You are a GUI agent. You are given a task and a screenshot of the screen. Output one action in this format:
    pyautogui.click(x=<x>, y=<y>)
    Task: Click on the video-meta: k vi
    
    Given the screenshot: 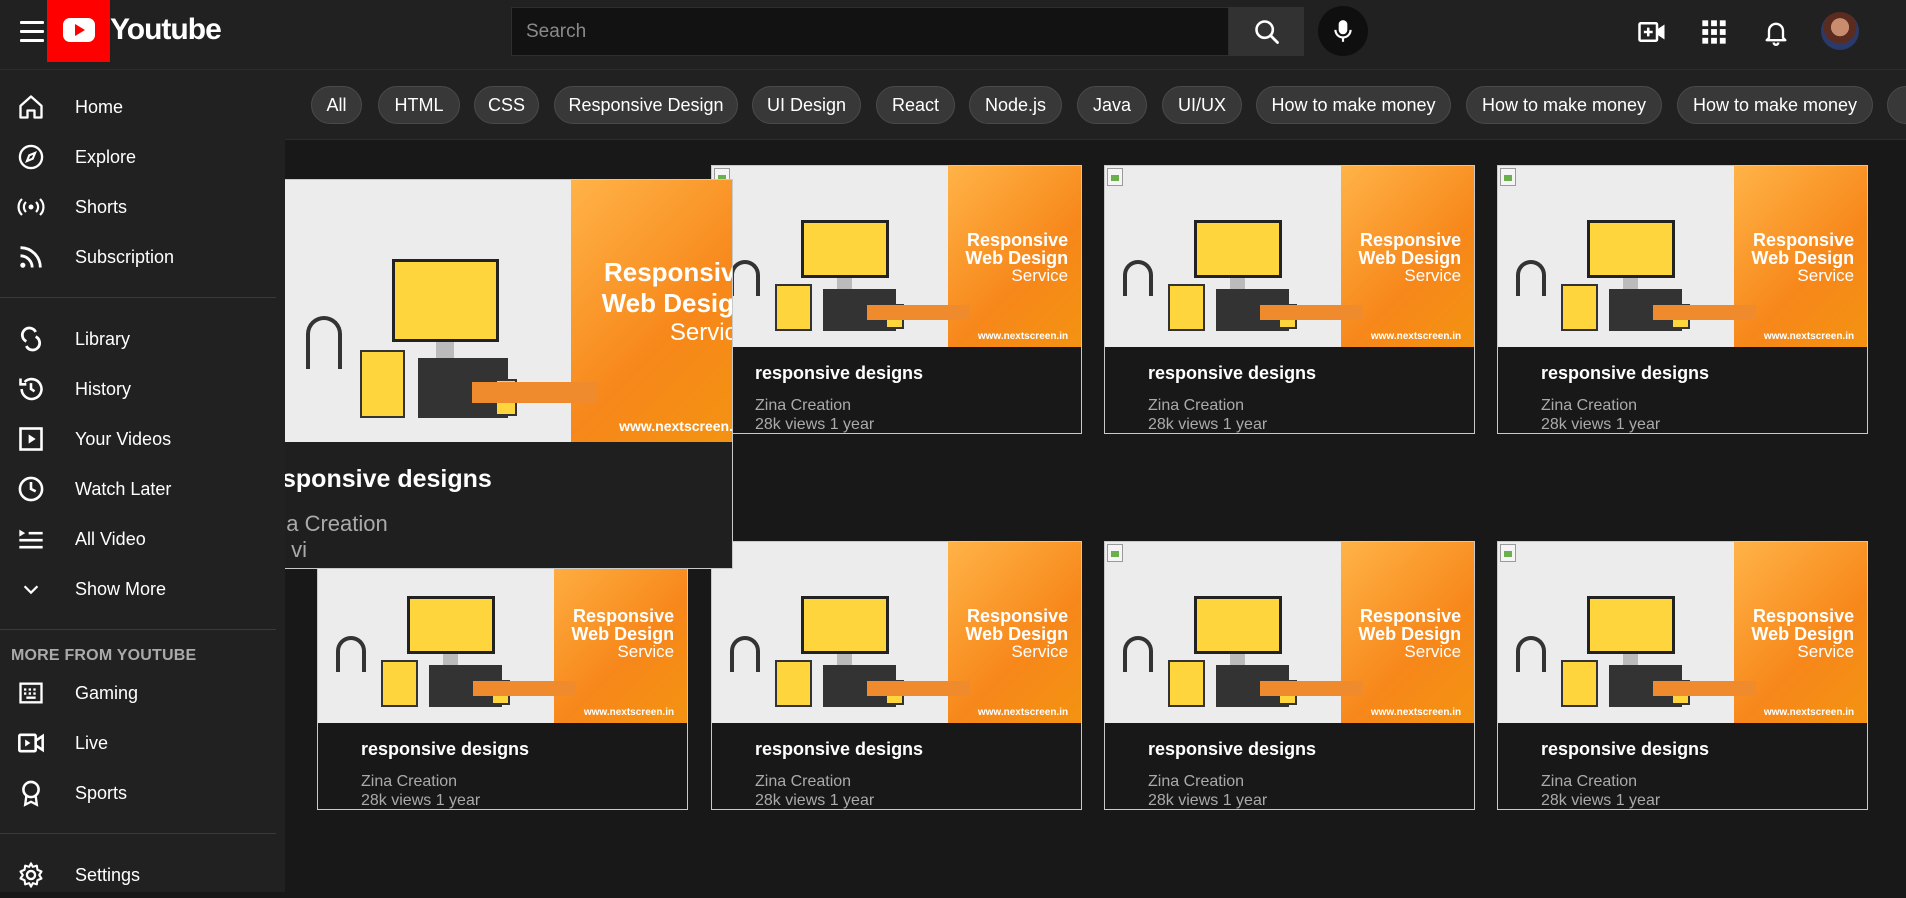 What is the action you would take?
    pyautogui.click(x=296, y=549)
    